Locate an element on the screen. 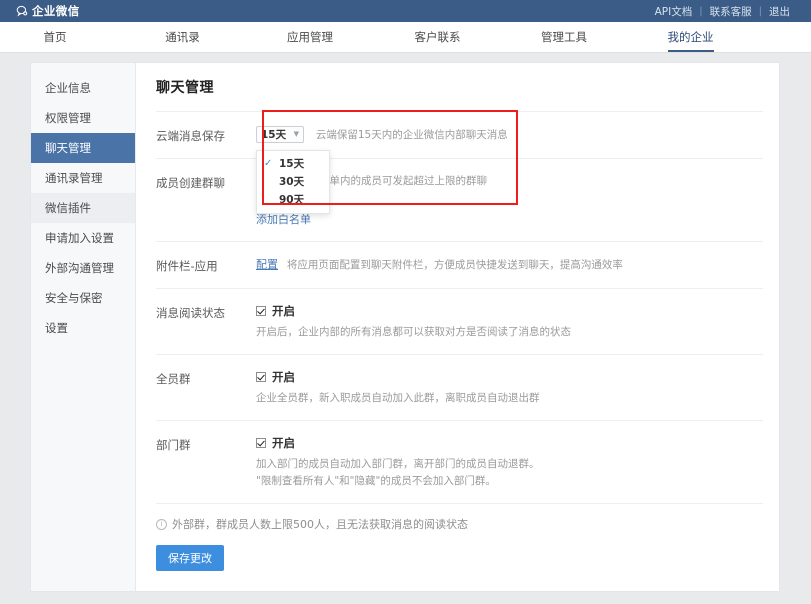  nav-tab-app-management: 应用管理 is located at coordinates (310, 37).